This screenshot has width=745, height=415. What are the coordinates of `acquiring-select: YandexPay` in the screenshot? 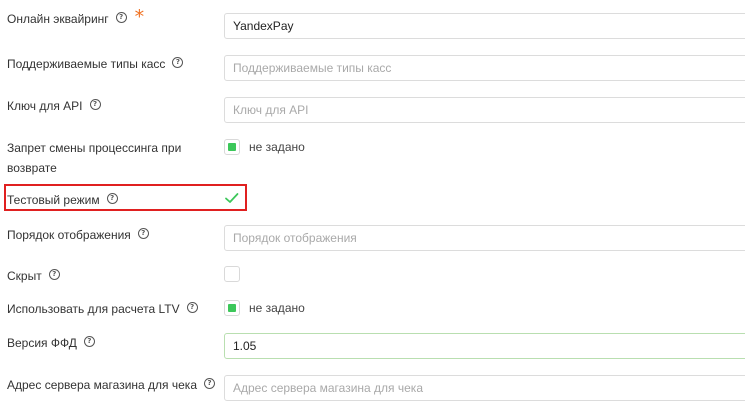 It's located at (484, 26).